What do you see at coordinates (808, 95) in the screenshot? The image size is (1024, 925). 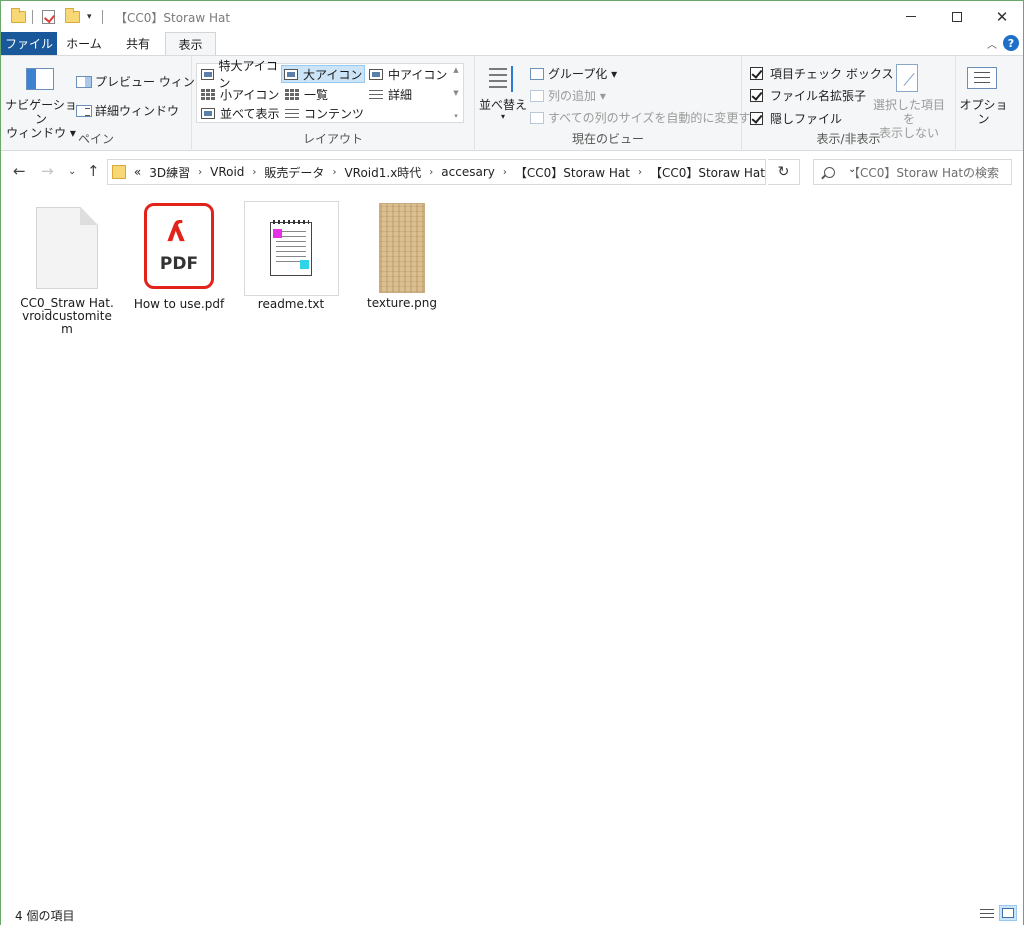 I see `file-extensions-toggle: ファイル名拡張子` at bounding box center [808, 95].